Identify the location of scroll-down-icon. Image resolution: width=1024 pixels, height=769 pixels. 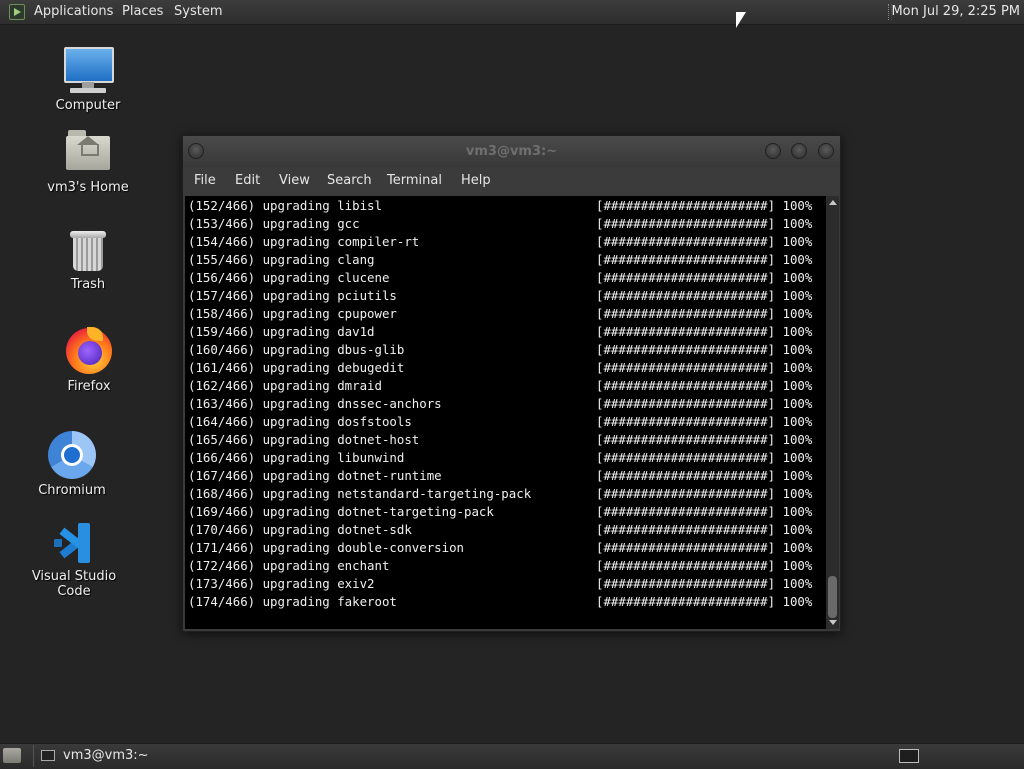
(833, 622).